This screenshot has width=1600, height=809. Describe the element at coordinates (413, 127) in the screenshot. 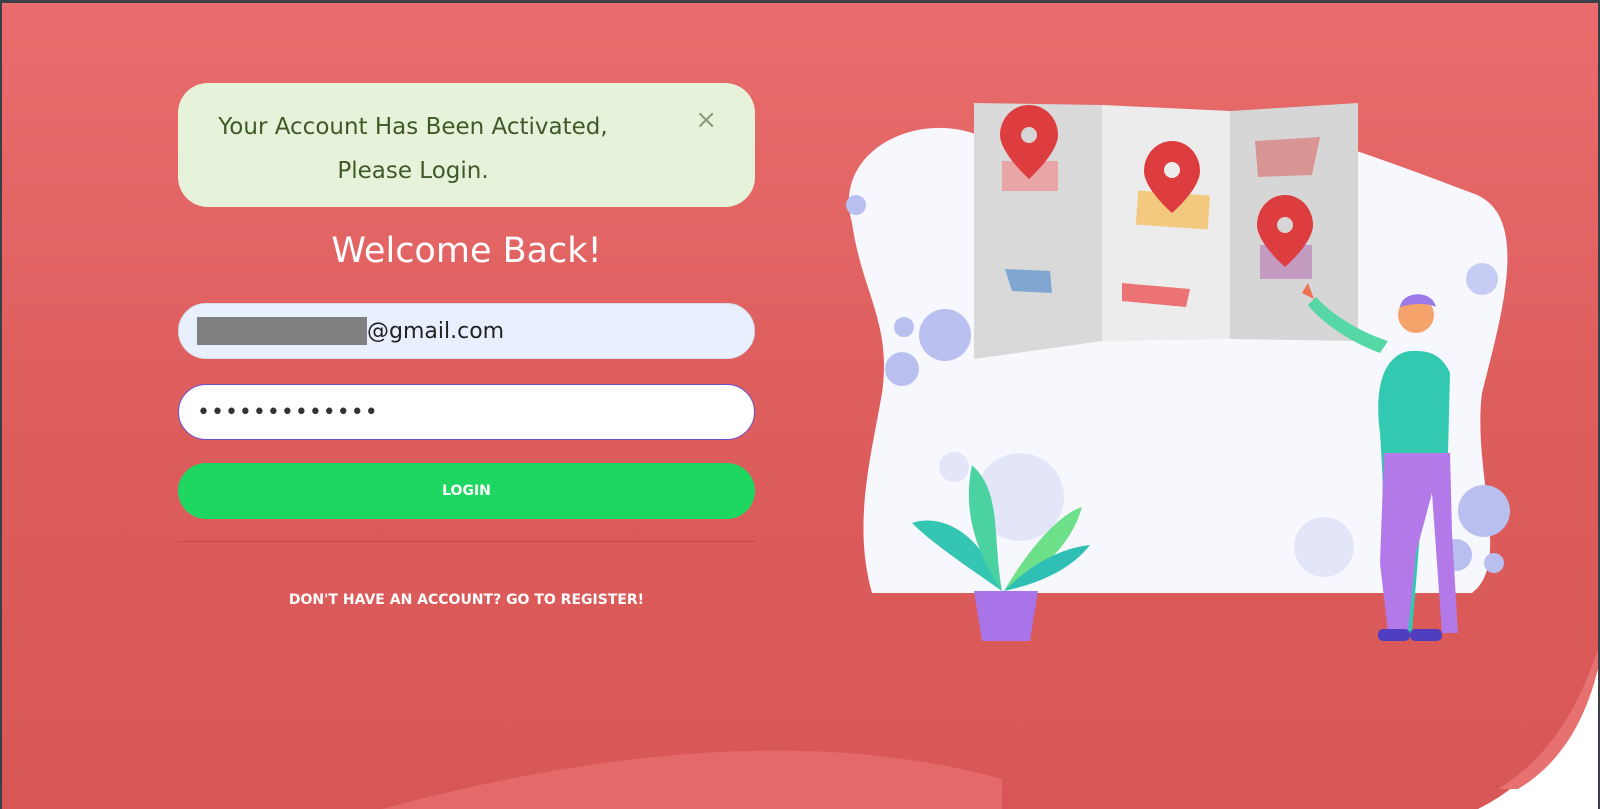

I see `alert-line-1: Your Account Has Been Activated,` at that location.